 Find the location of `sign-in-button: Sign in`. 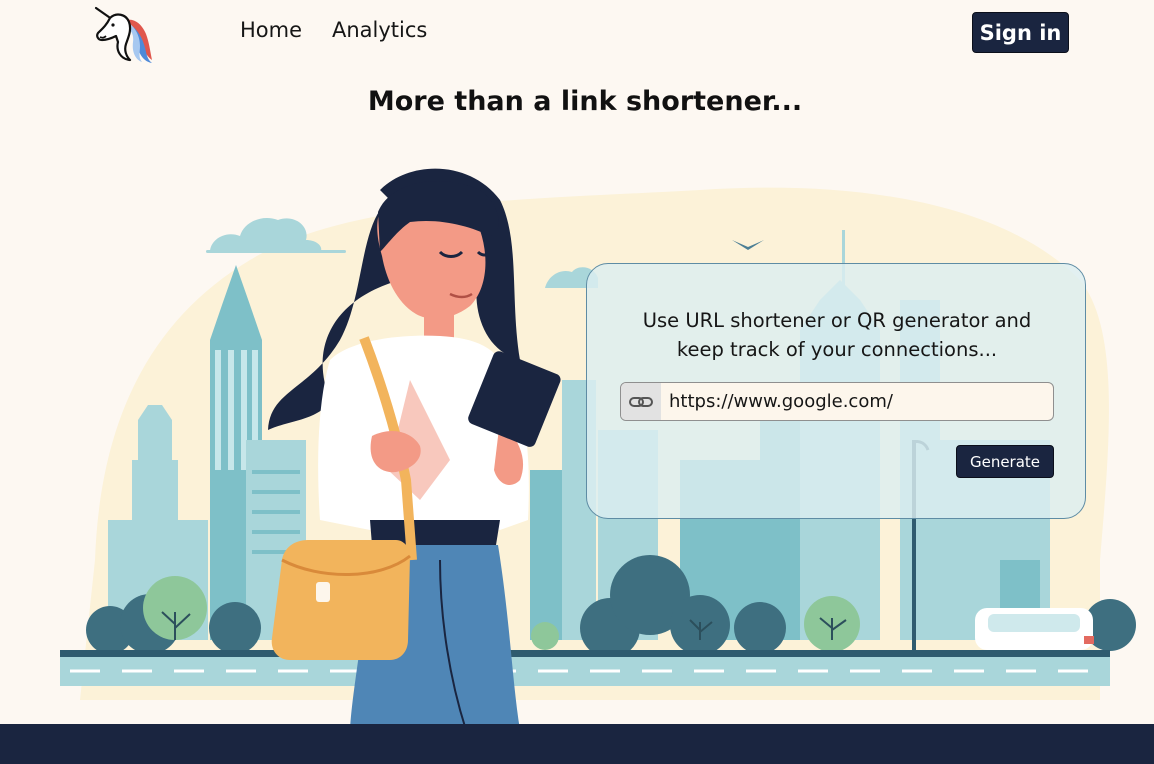

sign-in-button: Sign in is located at coordinates (1020, 32).